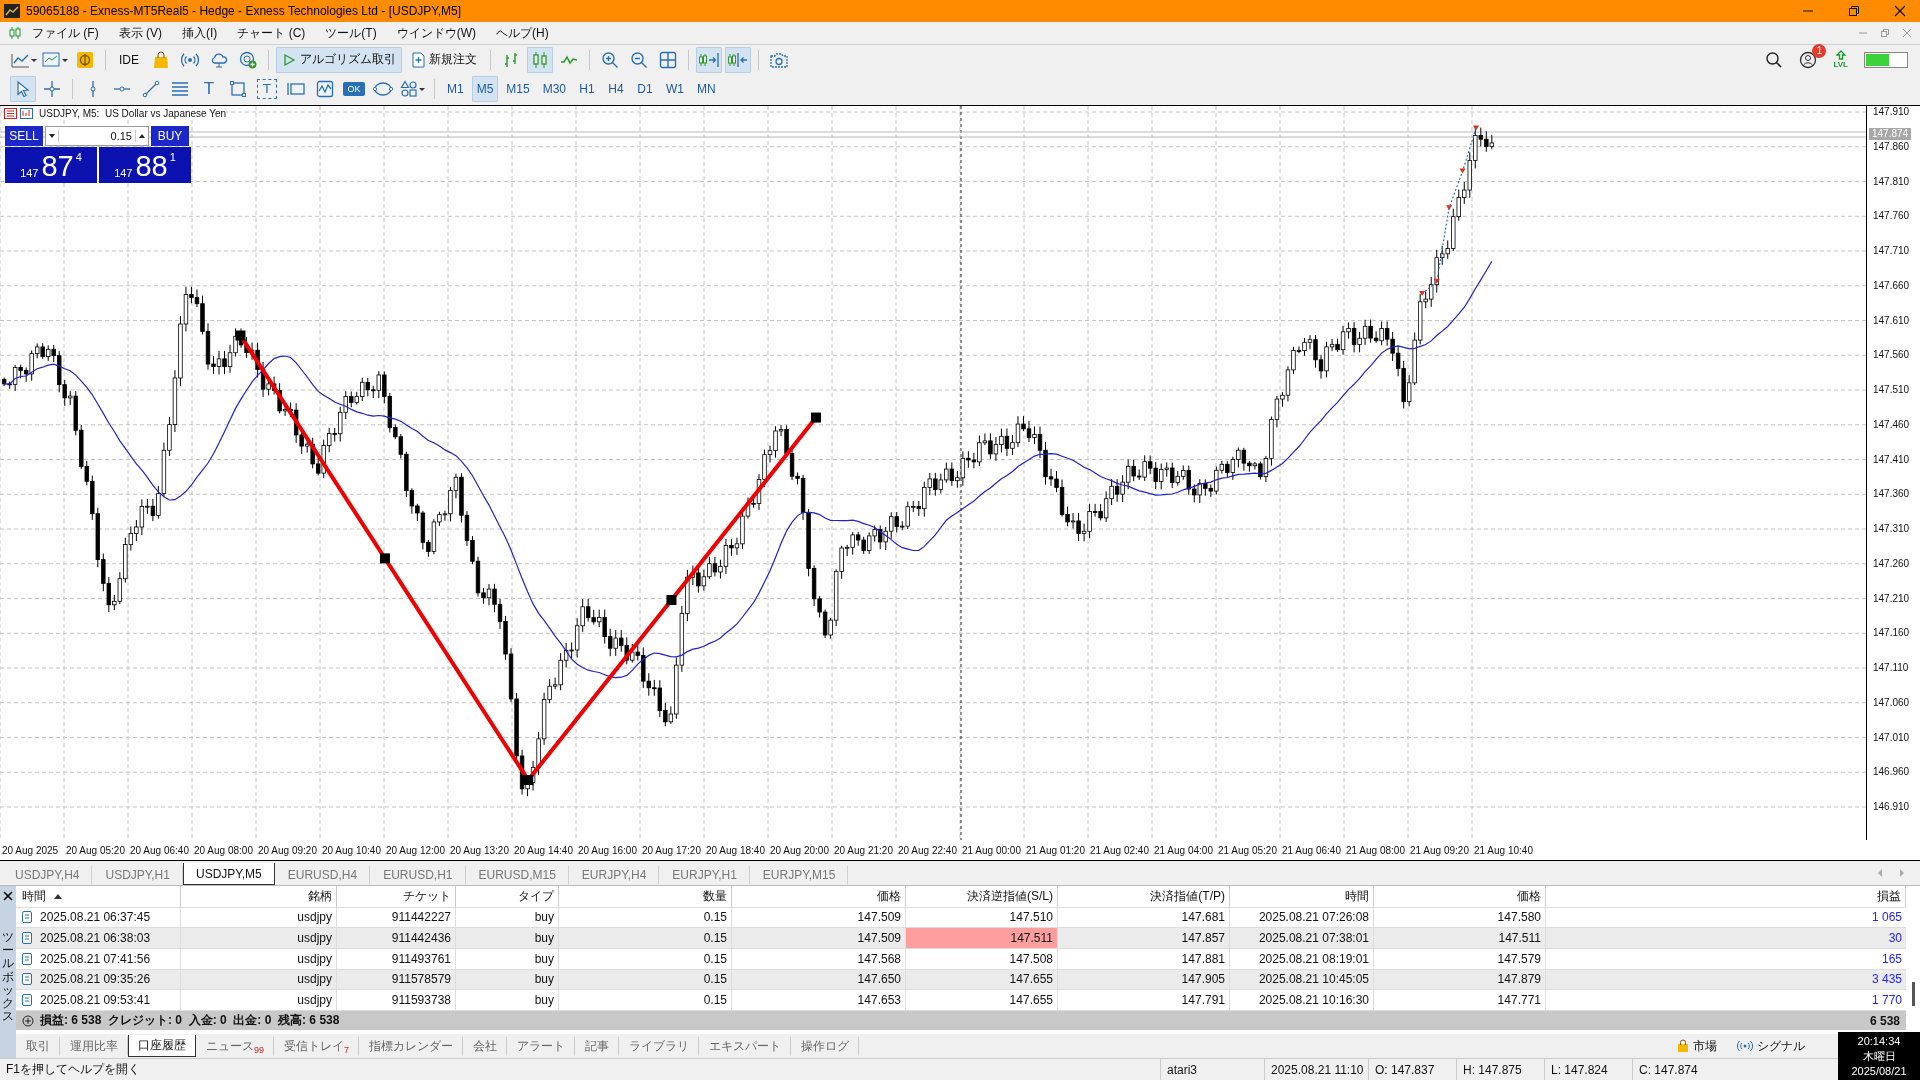 Image resolution: width=1920 pixels, height=1080 pixels. I want to click on menu-item: 挿入(I), so click(200, 33).